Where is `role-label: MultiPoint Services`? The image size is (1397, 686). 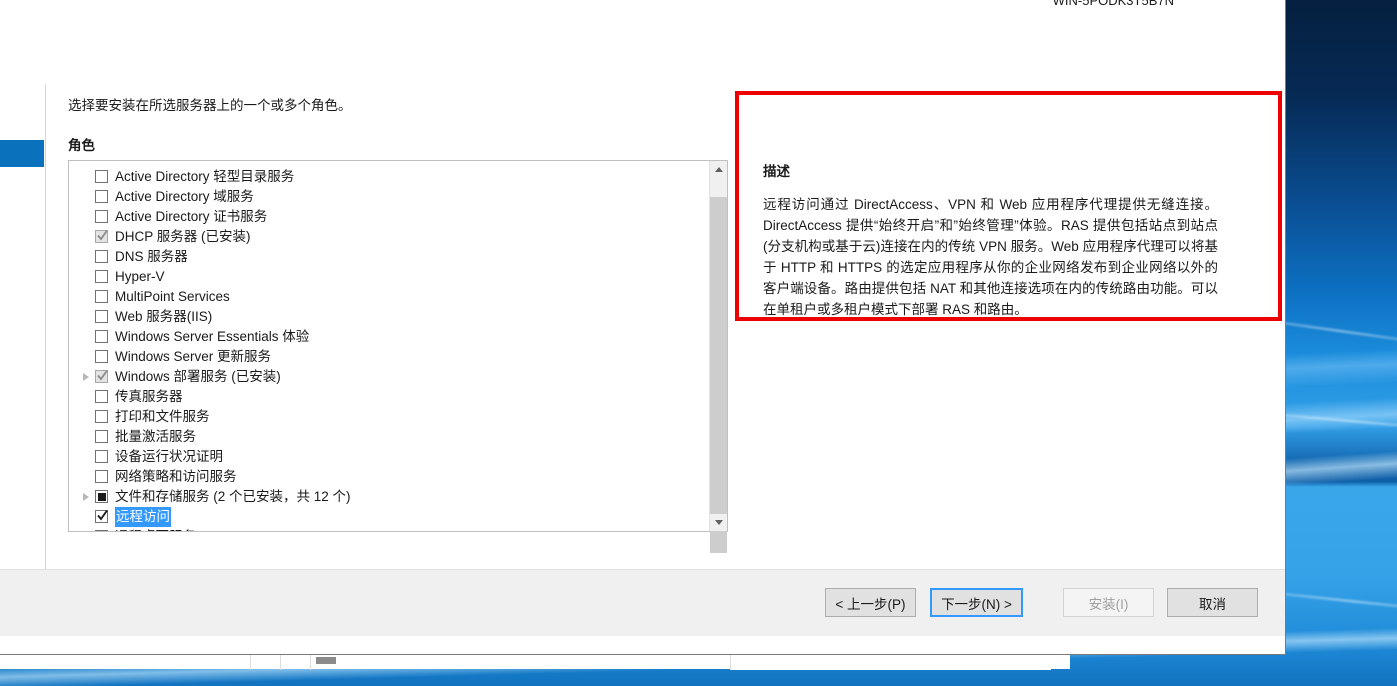 role-label: MultiPoint Services is located at coordinates (172, 296).